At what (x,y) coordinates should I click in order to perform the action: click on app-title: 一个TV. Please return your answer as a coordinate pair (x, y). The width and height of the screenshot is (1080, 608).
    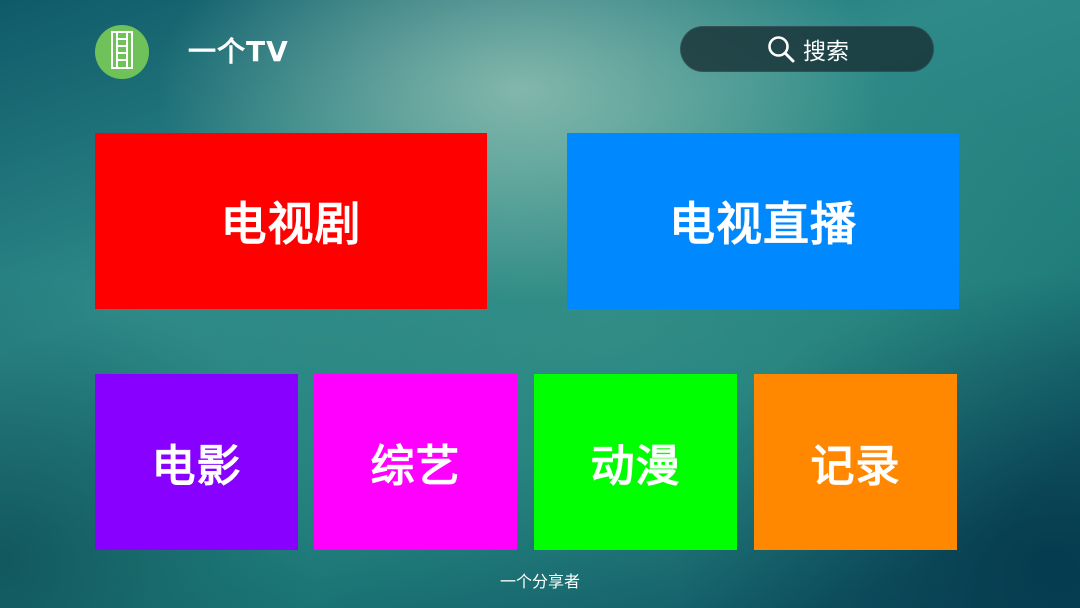
    Looking at the image, I should click on (238, 51).